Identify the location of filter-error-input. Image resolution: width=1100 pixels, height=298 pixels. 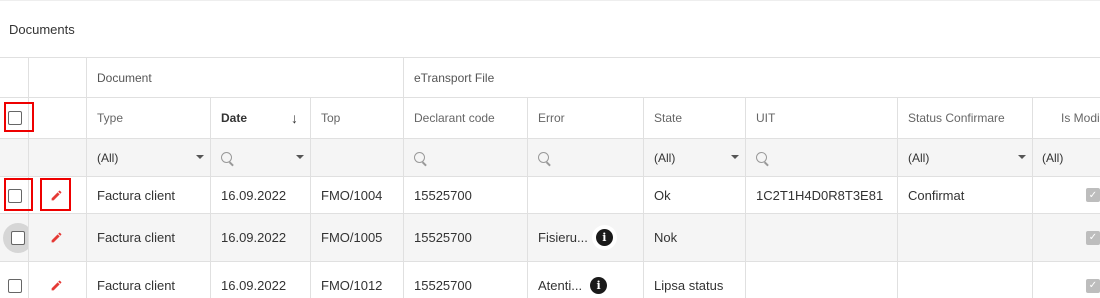
(586, 157).